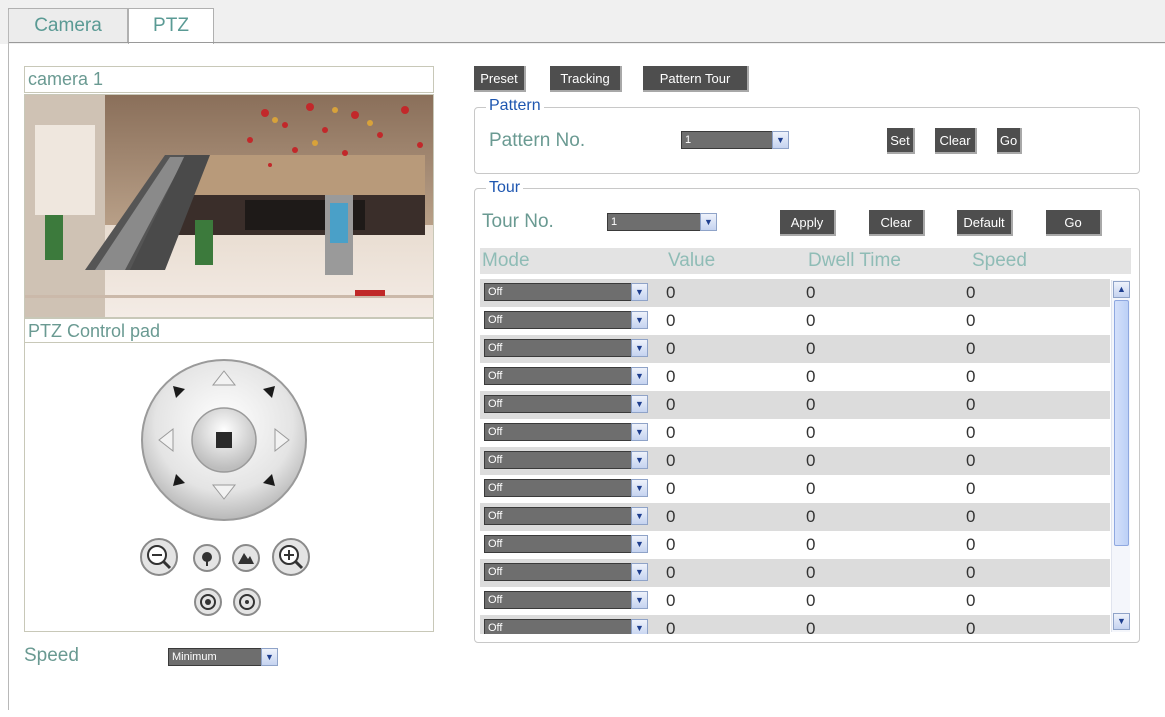 The image size is (1165, 717). What do you see at coordinates (1009, 141) in the screenshot?
I see `pattern-go-button: Go` at bounding box center [1009, 141].